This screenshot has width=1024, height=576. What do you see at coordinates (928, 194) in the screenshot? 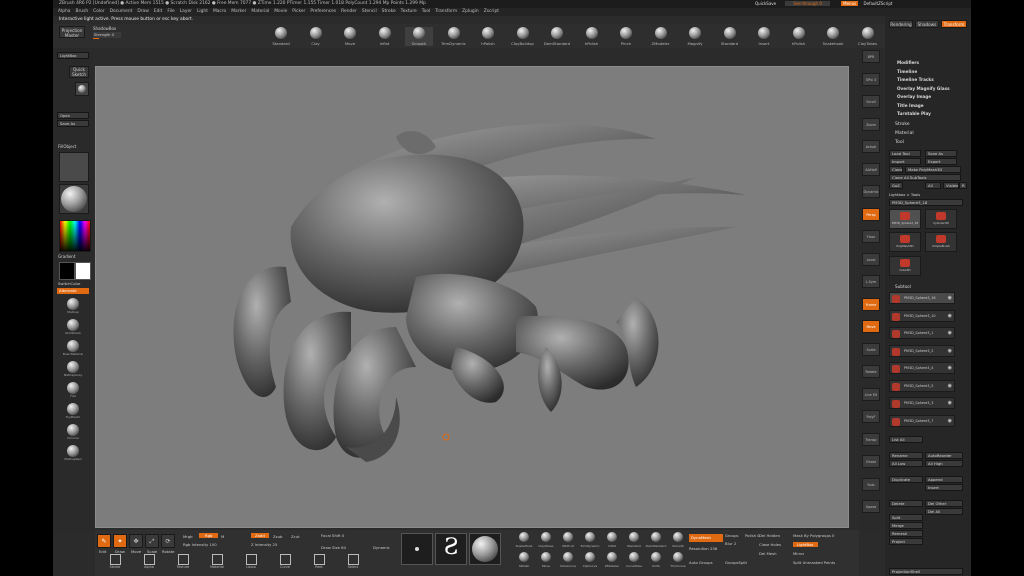
I see `lightbox-tools-label: Lightbox > Tools` at bounding box center [928, 194].